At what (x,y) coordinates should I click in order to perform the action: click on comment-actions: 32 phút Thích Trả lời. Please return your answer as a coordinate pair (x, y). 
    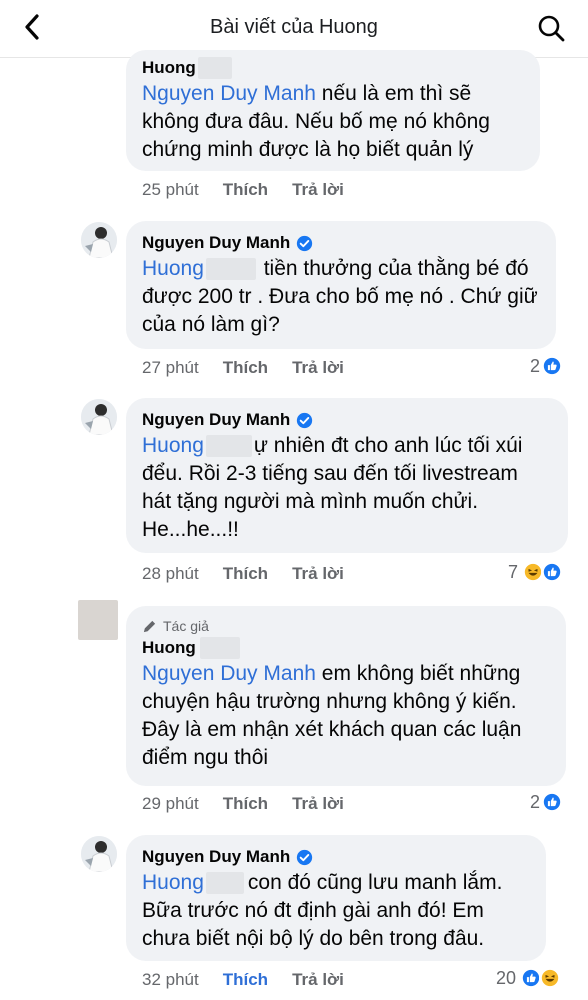
    Looking at the image, I should click on (255, 980).